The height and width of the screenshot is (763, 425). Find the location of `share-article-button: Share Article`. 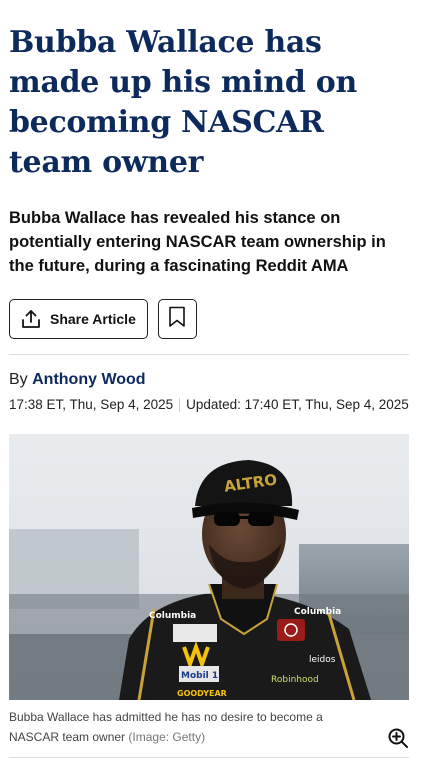

share-article-button: Share Article is located at coordinates (78, 319).